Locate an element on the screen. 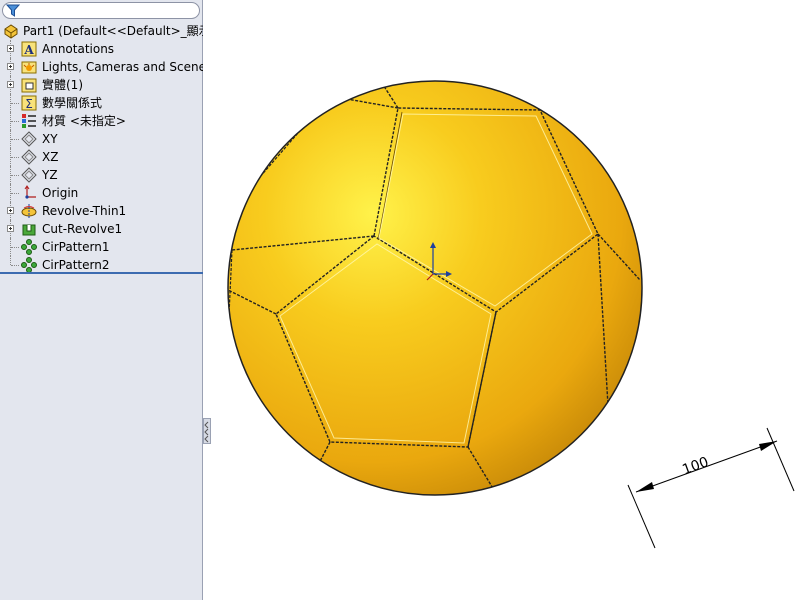  dimension-annotation: 100 is located at coordinates (711, 488).